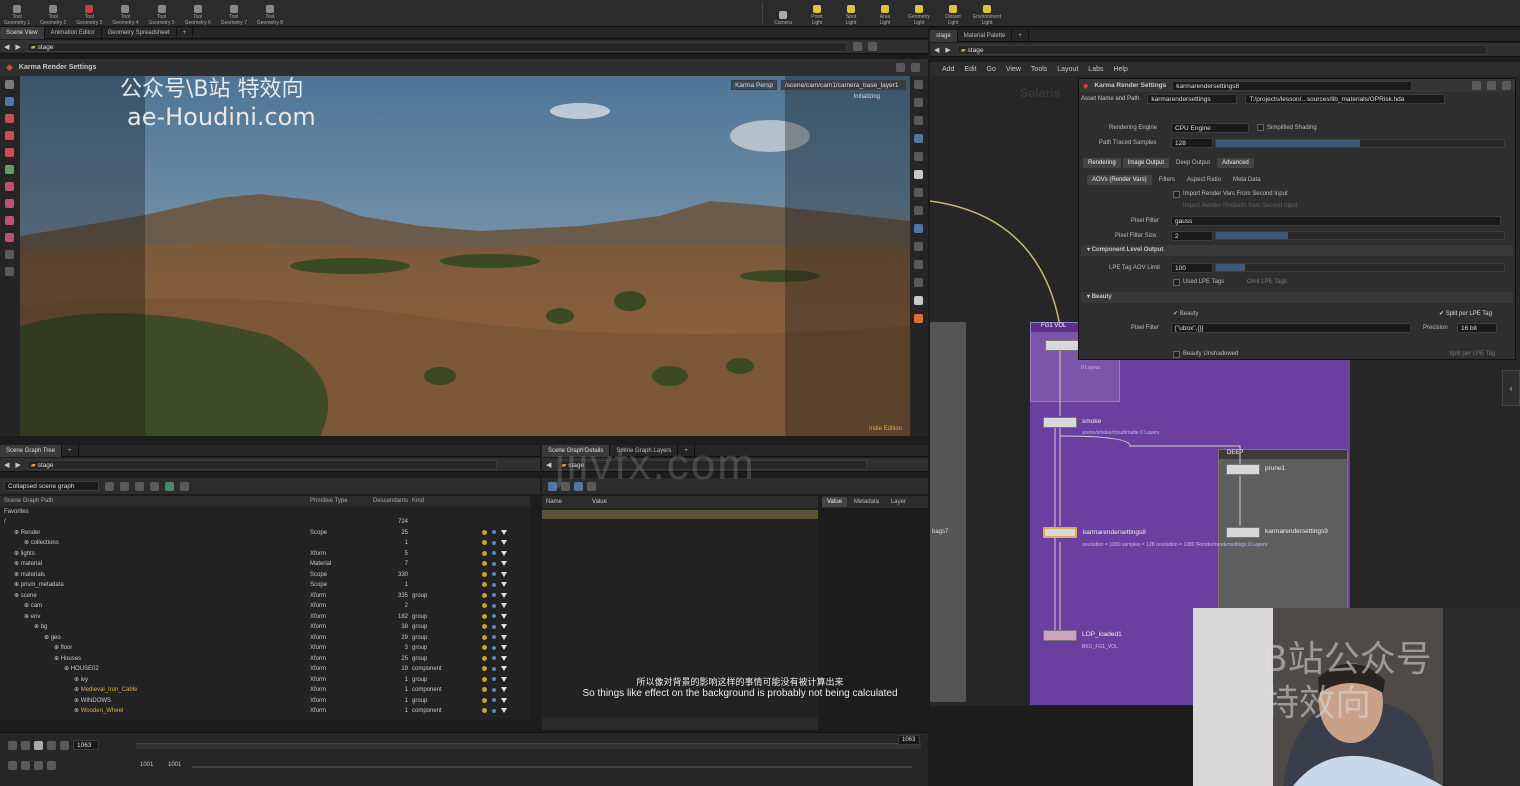  I want to click on tab-image-output: Image Output, so click(1146, 163).